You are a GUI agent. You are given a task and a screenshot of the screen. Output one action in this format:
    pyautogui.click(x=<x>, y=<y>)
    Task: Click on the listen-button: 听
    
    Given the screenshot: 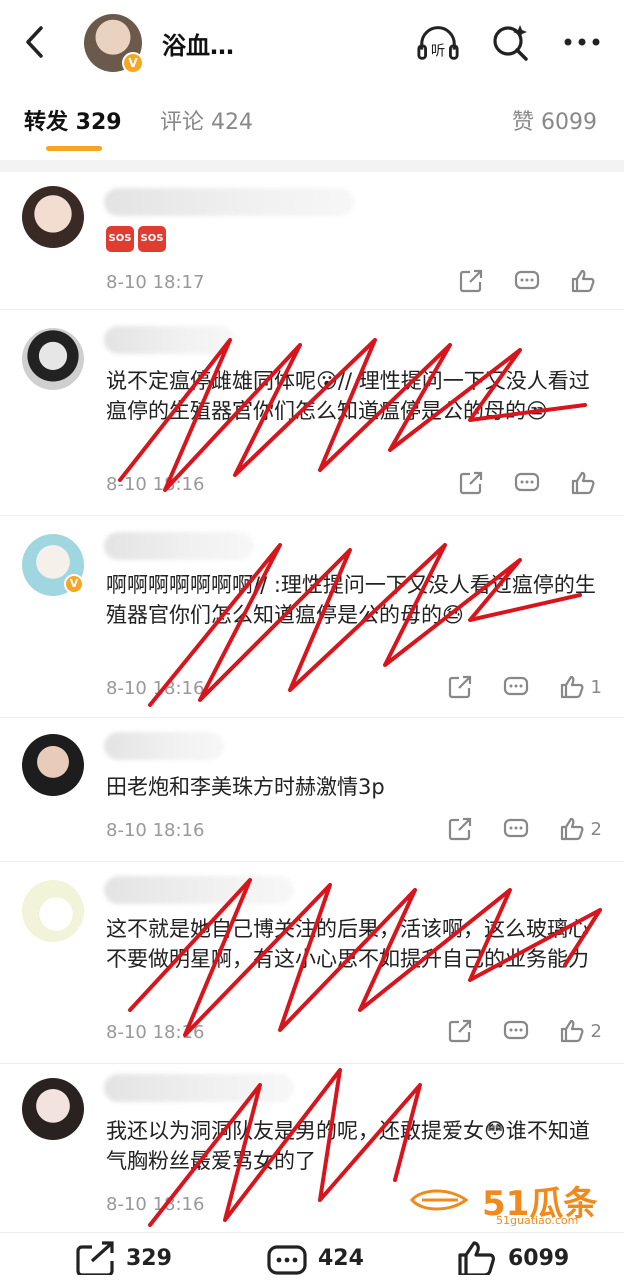 What is the action you would take?
    pyautogui.click(x=438, y=42)
    